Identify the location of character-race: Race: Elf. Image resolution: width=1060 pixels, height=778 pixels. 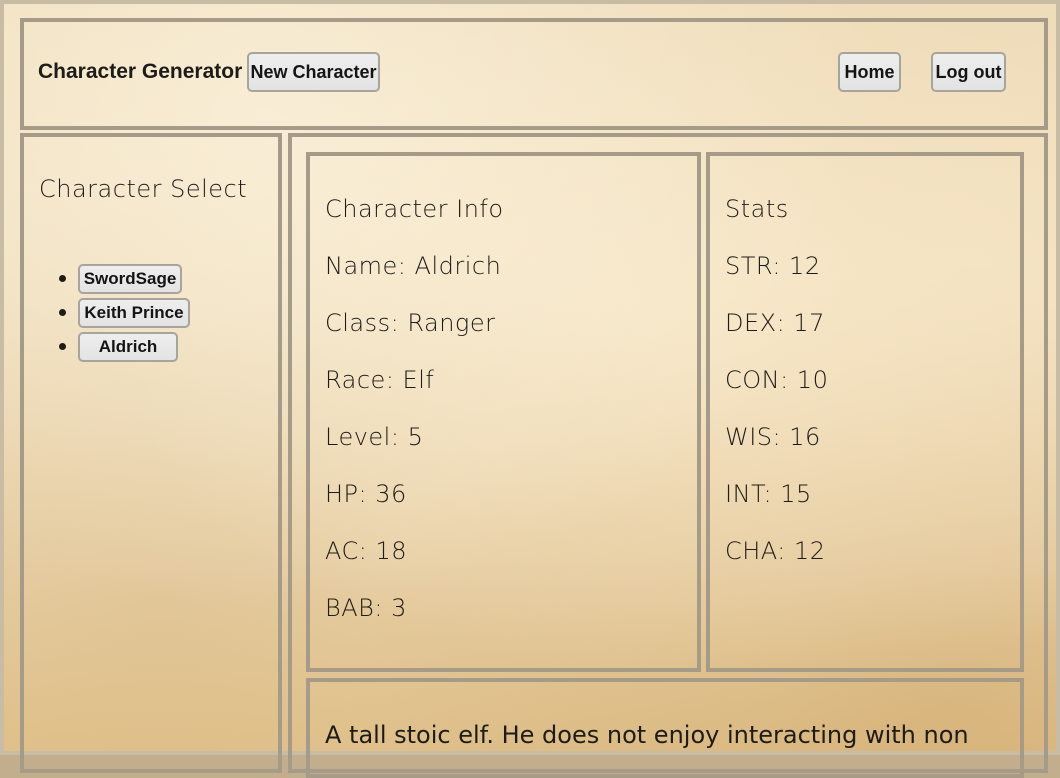
(380, 380).